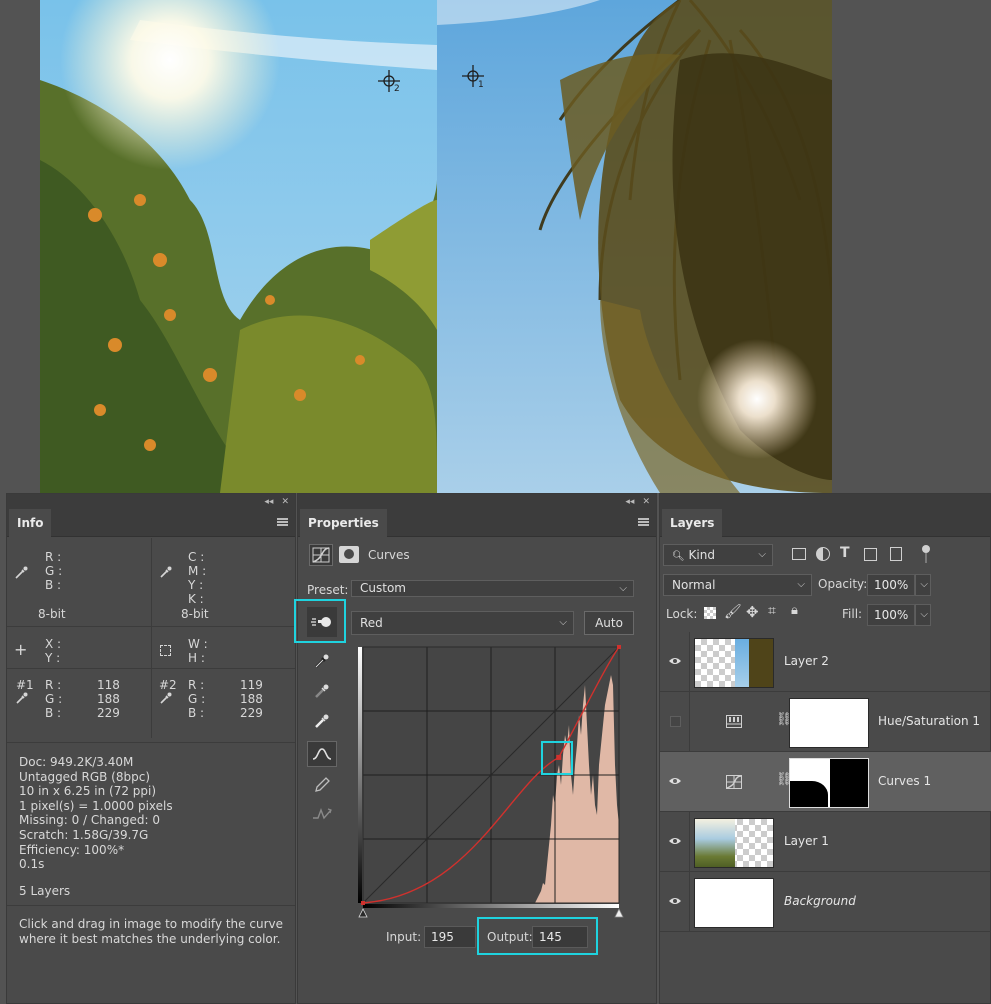 The image size is (991, 1004). I want to click on edit-points-tool, so click(322, 754).